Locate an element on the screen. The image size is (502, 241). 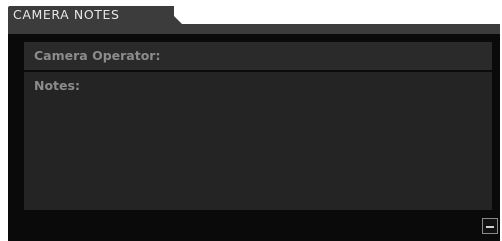
minus-icon is located at coordinates (490, 227).